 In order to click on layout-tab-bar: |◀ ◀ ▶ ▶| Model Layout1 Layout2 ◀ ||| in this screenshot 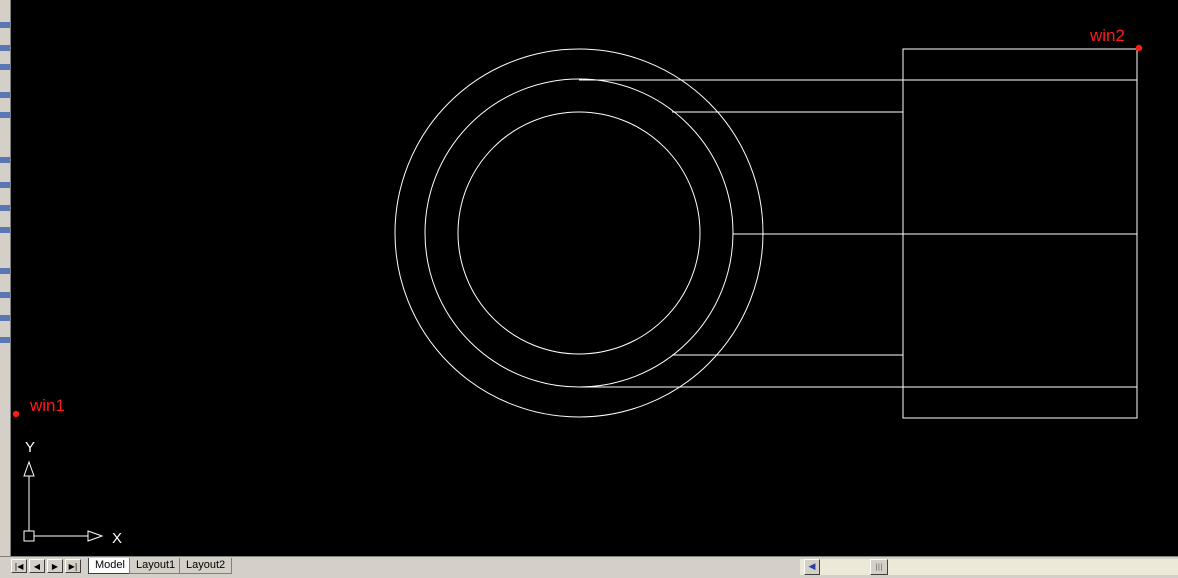, I will do `click(589, 567)`.